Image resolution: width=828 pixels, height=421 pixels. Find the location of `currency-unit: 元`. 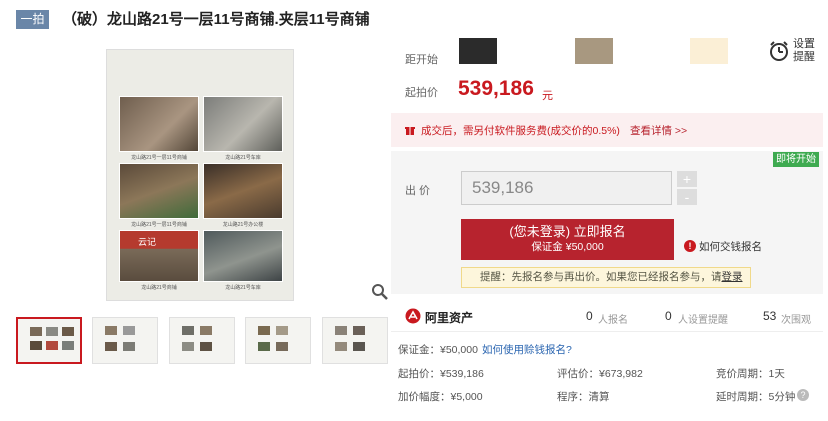

currency-unit: 元 is located at coordinates (547, 96).